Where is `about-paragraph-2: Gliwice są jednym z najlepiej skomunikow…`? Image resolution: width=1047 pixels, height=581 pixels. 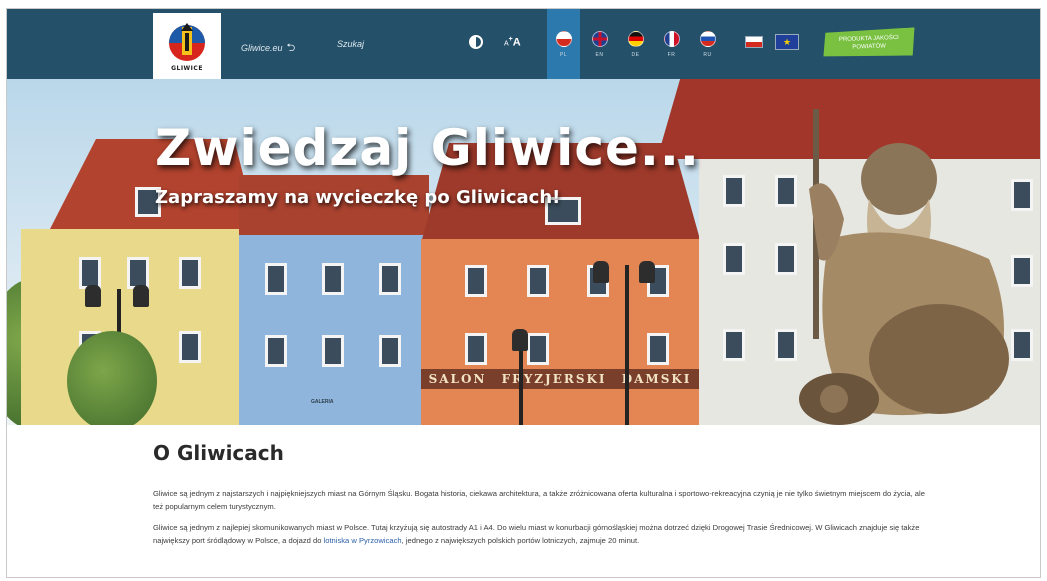
about-paragraph-2: Gliwice są jednym z najlepiej skomunikow… is located at coordinates (543, 534).